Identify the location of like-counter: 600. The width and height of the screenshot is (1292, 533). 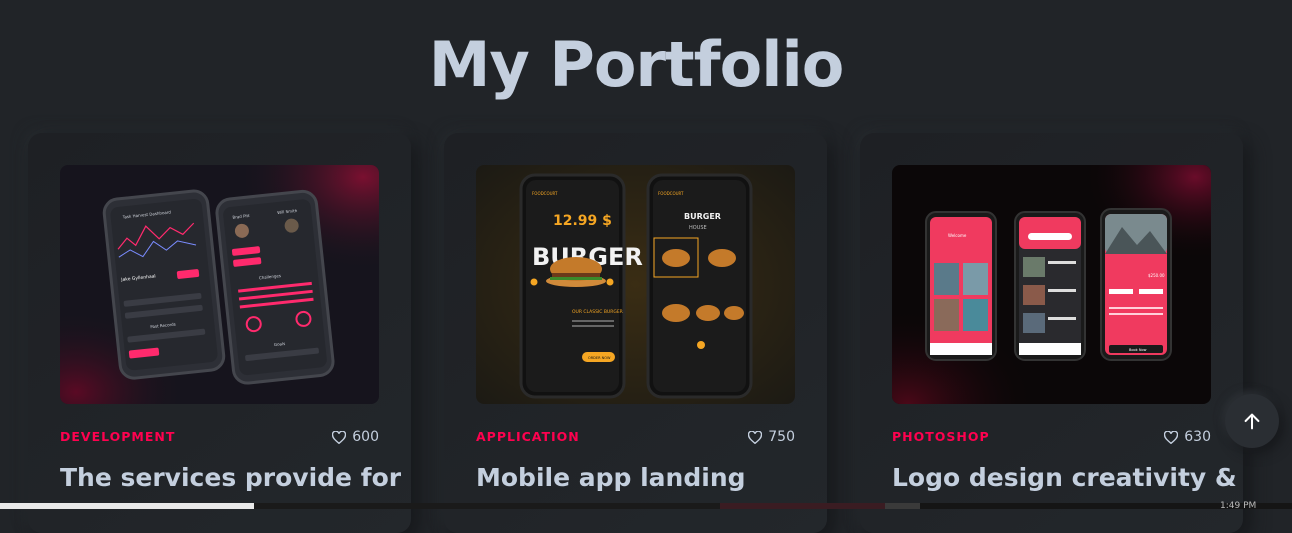
(355, 437).